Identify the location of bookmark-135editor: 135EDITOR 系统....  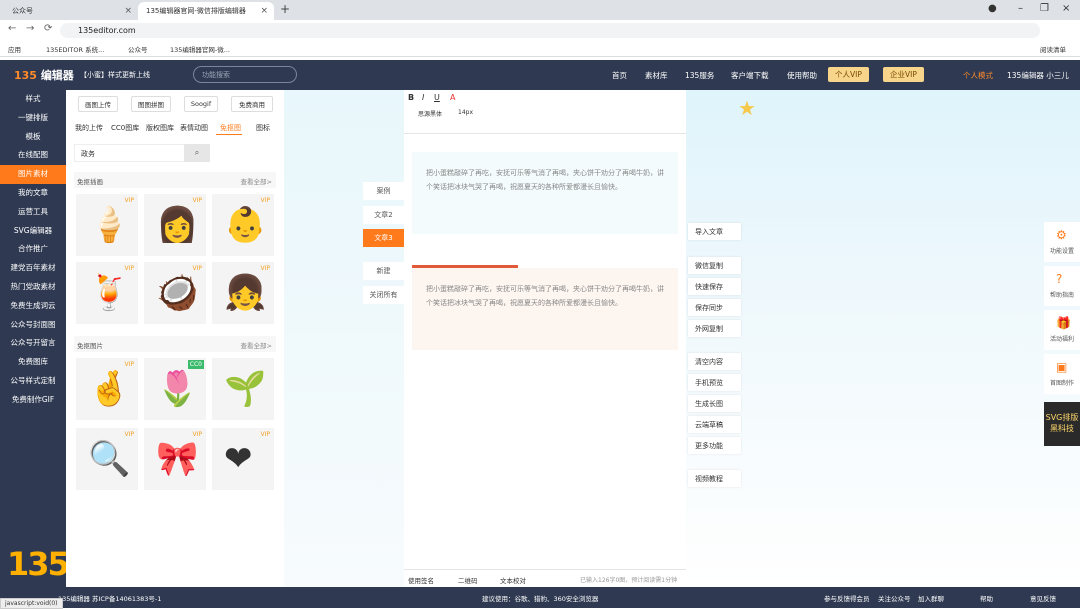
(75, 49).